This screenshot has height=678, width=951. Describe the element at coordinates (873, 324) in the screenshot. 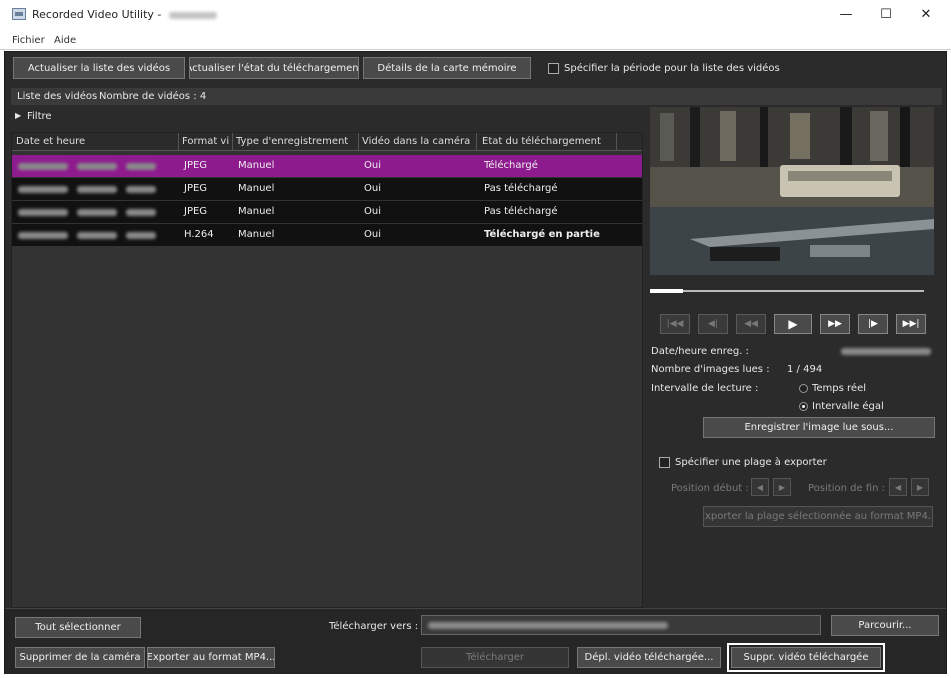

I see `next-frame-button: |▶` at that location.